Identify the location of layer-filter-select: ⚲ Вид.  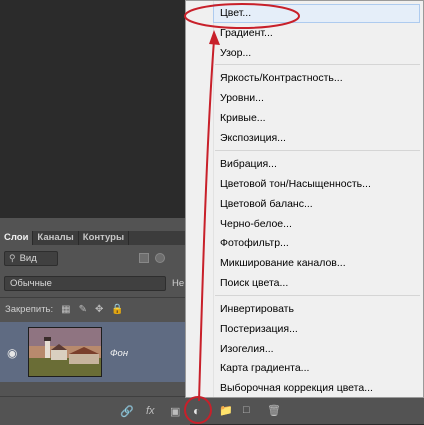
(31, 258).